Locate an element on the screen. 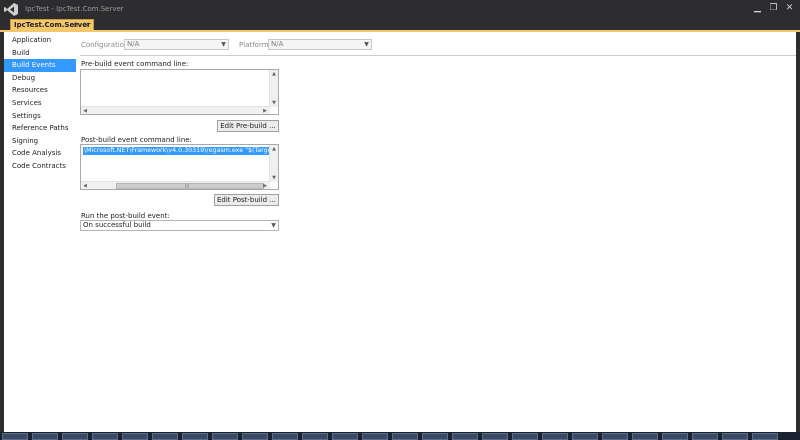 Image resolution: width=800 pixels, height=440 pixels. run-postbuild-value: On successful build is located at coordinates (117, 225).